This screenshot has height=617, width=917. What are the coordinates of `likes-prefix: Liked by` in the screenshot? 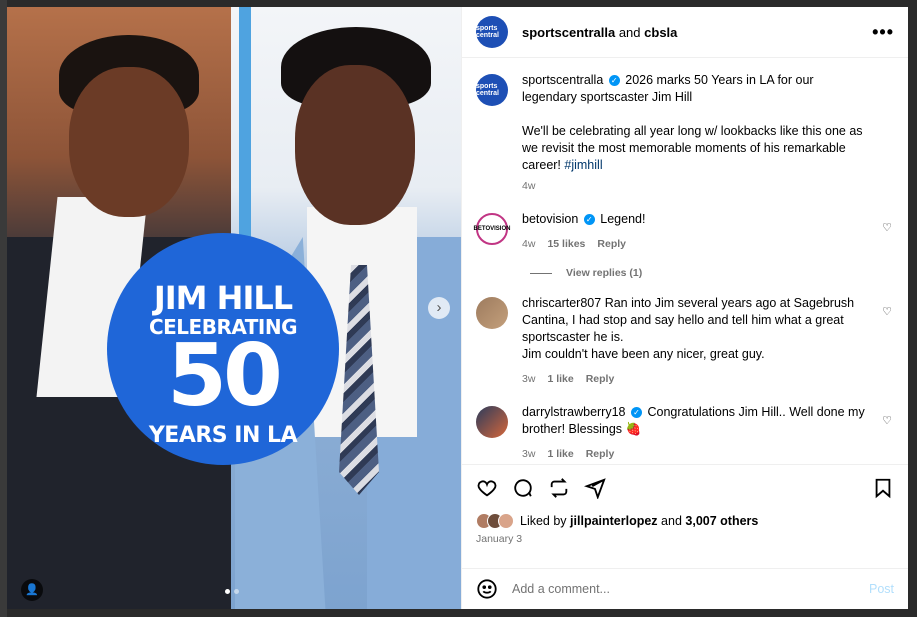 It's located at (543, 521).